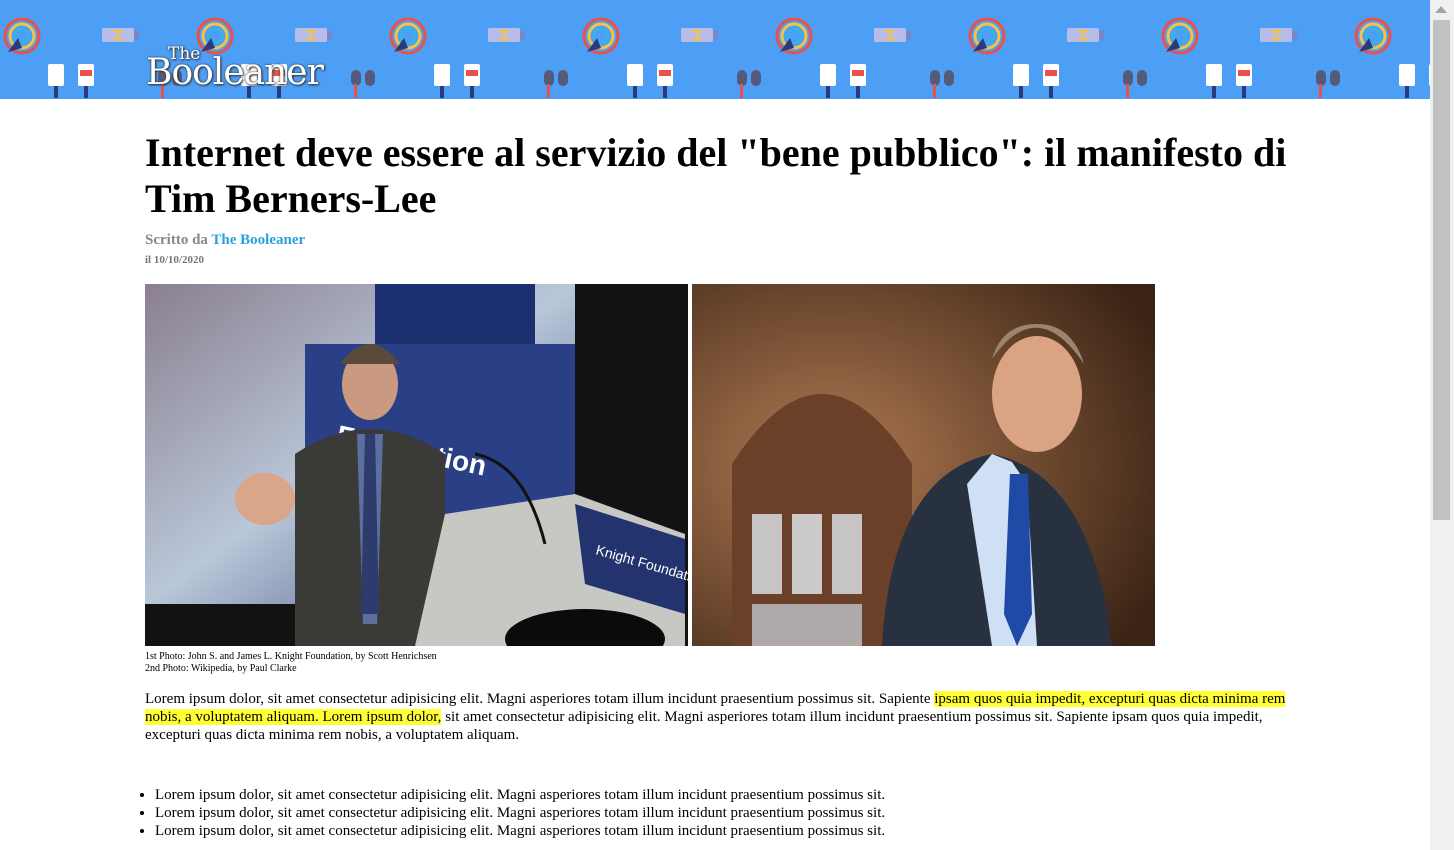 This screenshot has width=1454, height=850. I want to click on byline: Scritto da The Booleaner, so click(720, 240).